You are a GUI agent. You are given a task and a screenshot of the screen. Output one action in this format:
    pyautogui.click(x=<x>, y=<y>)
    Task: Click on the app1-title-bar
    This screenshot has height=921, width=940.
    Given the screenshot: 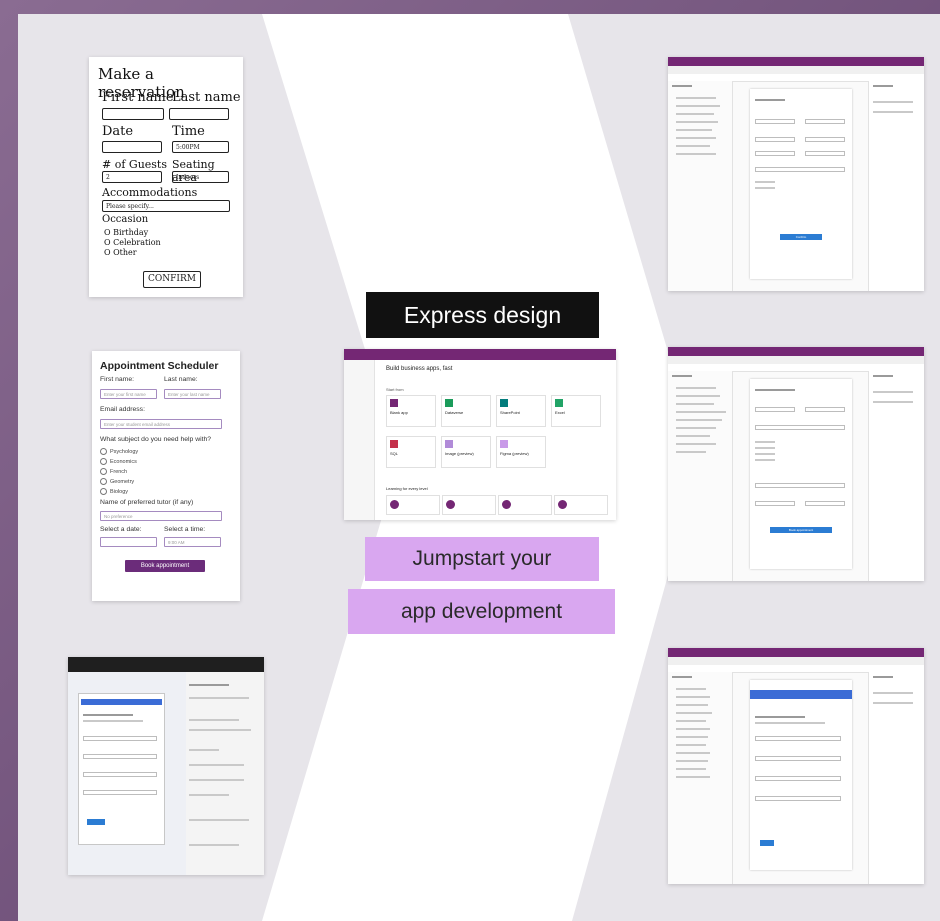 What is the action you would take?
    pyautogui.click(x=796, y=61)
    